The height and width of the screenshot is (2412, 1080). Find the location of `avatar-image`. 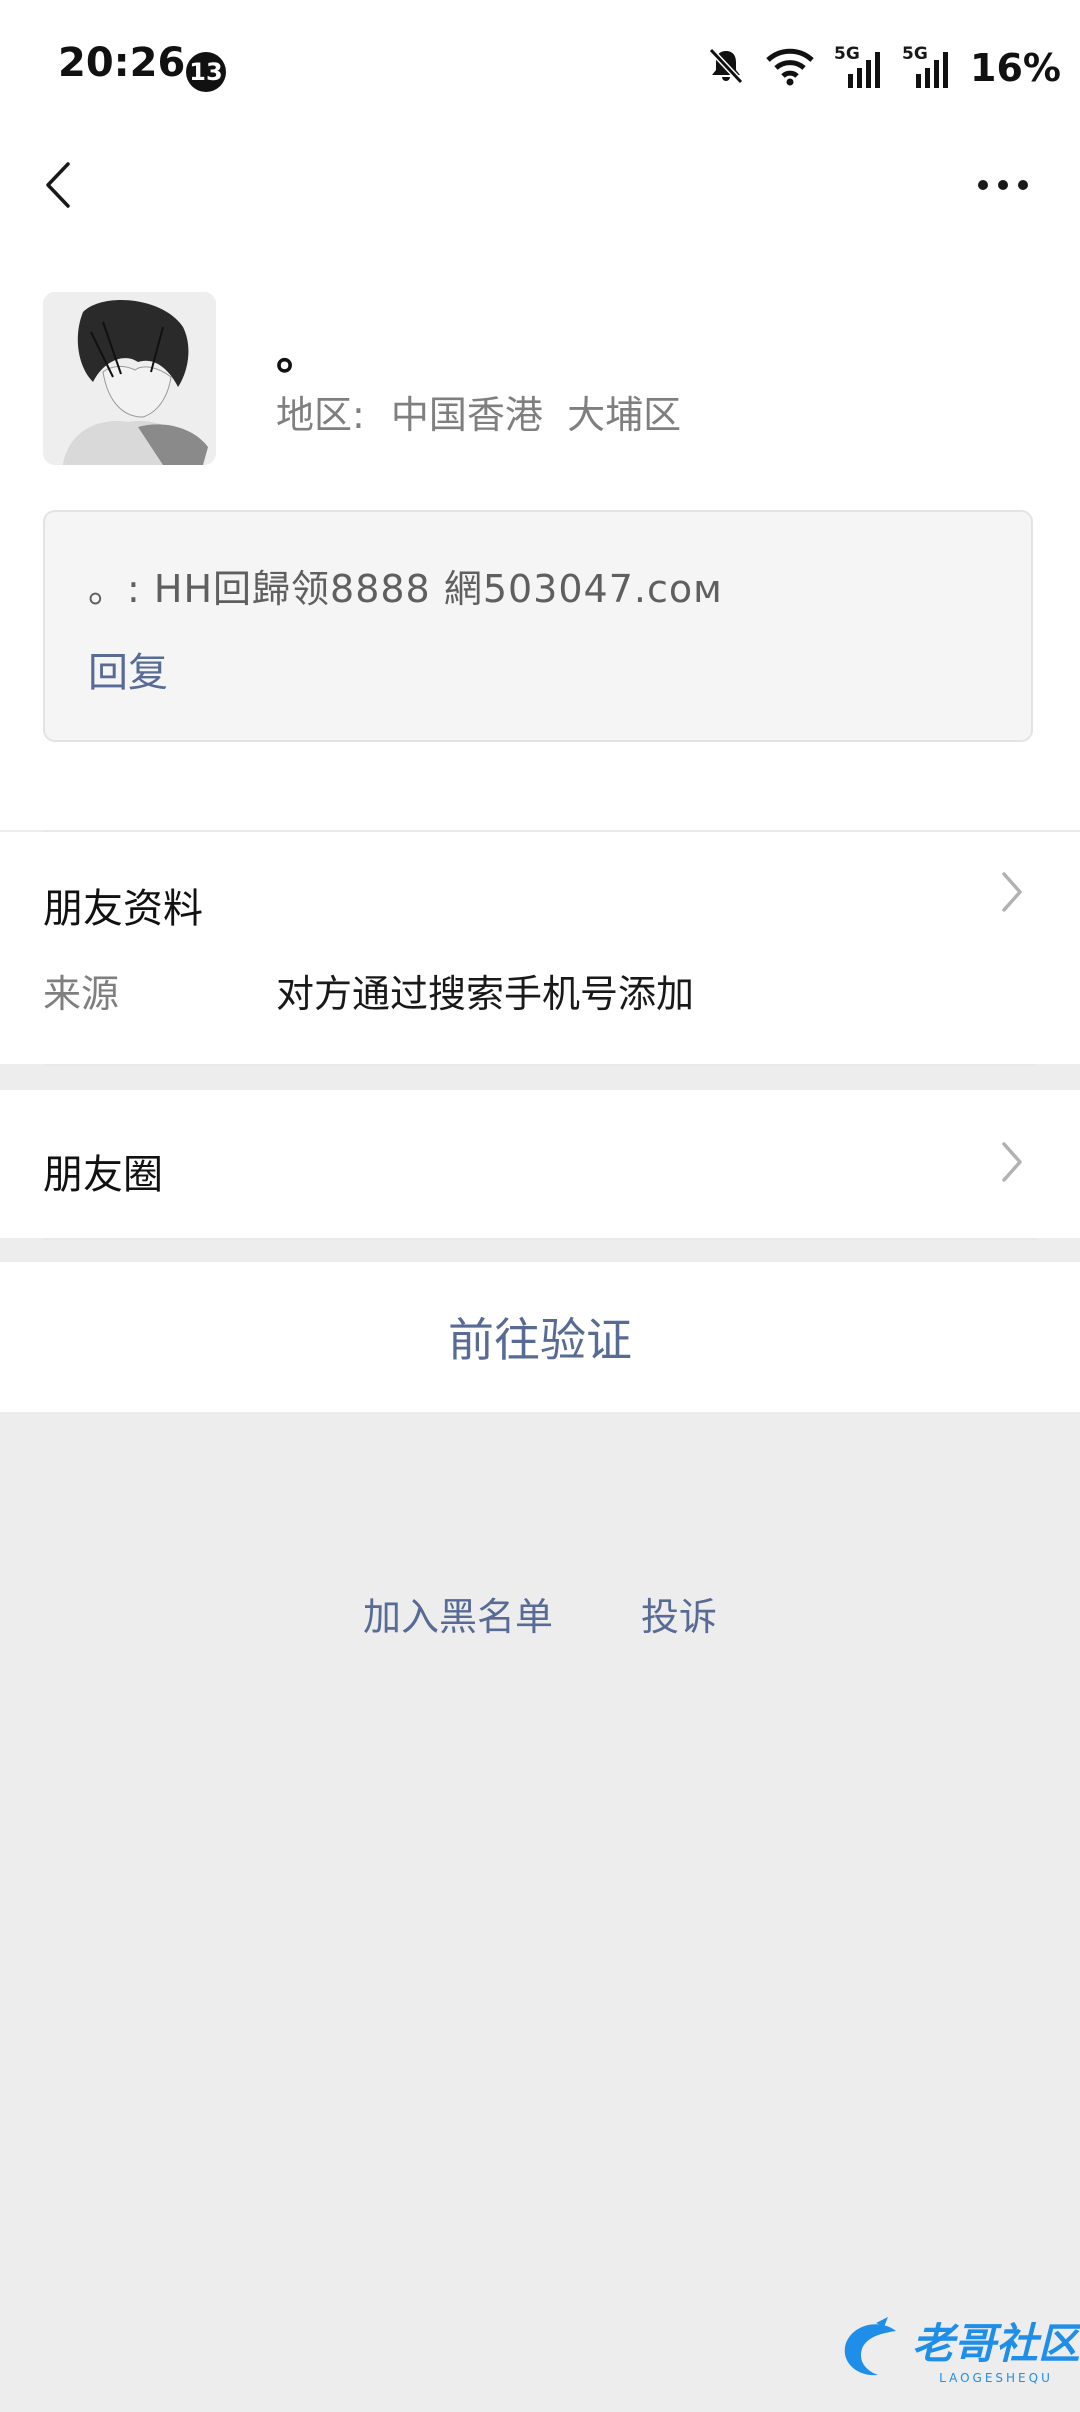

avatar-image is located at coordinates (129, 378).